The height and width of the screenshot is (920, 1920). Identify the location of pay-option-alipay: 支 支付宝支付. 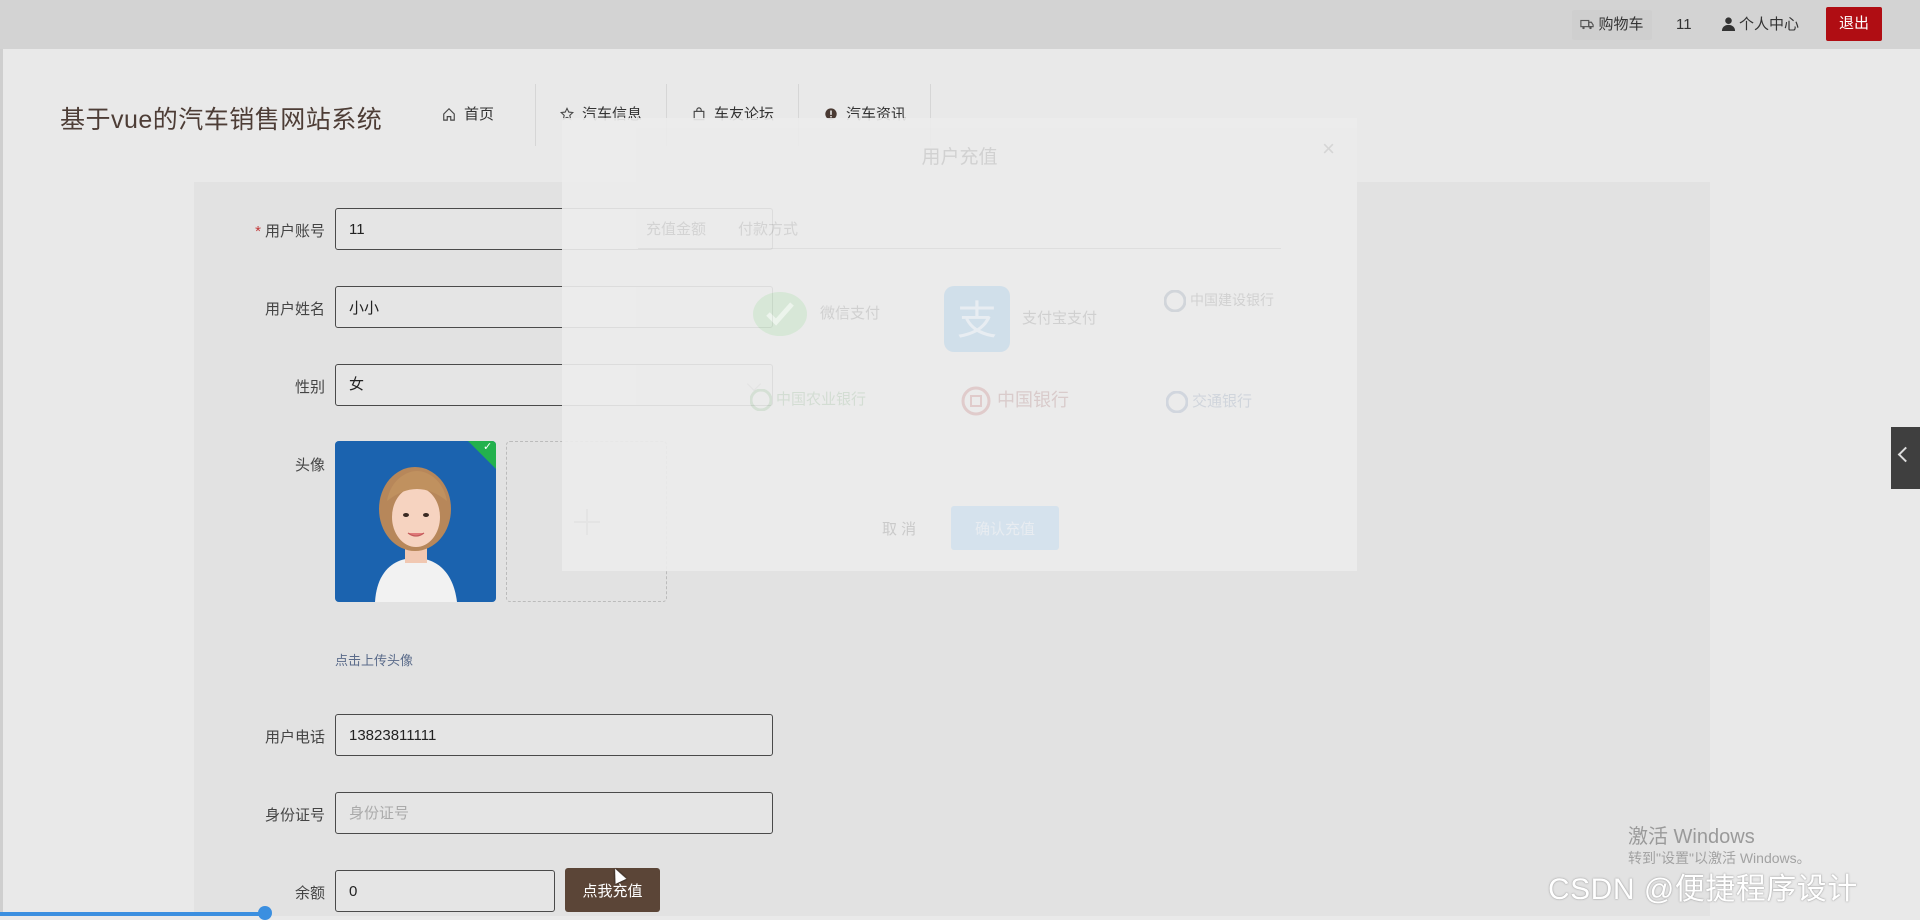
(1020, 319).